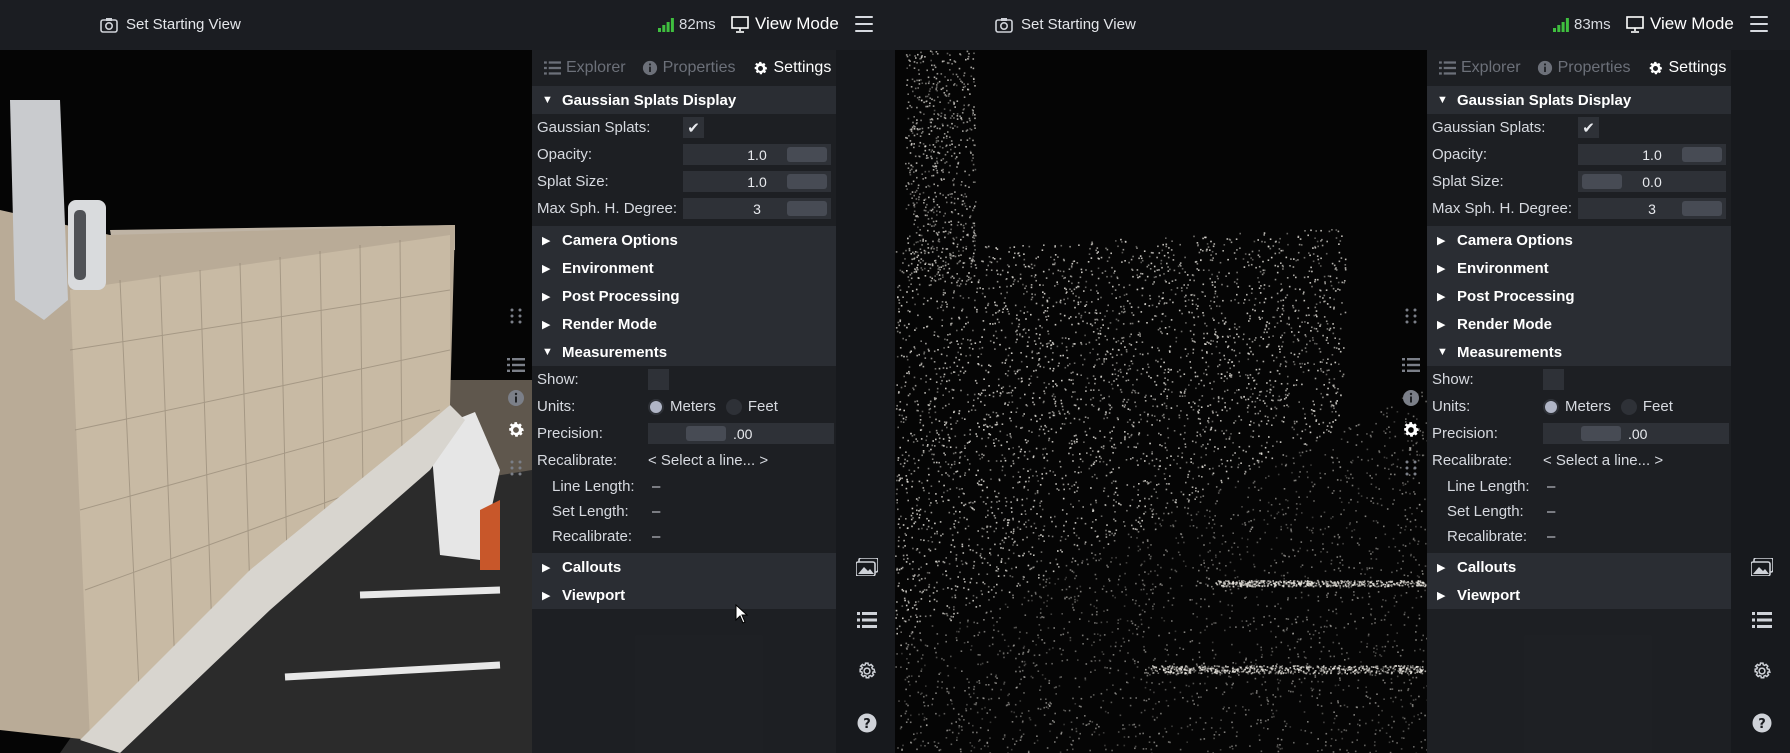 The image size is (1790, 753). I want to click on checkmark-icon: ✔, so click(1588, 128).